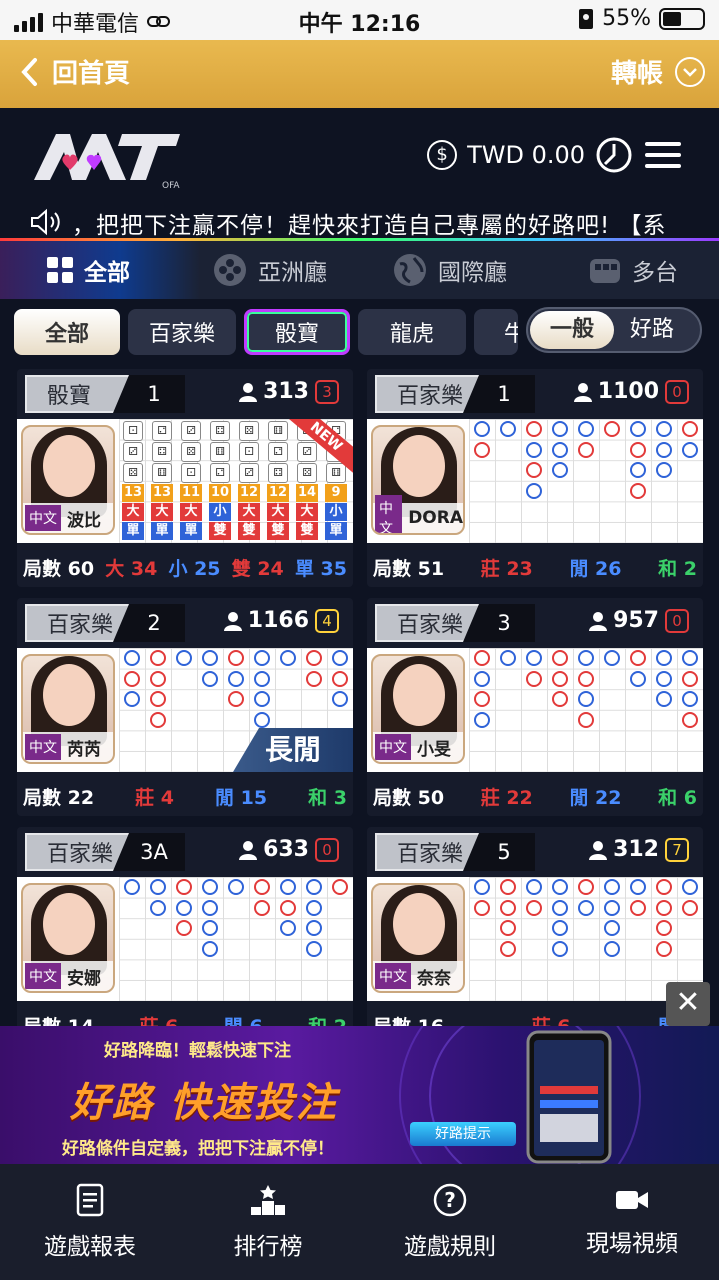 The width and height of the screenshot is (719, 1280). I want to click on dealer-avatar: 中文 安娜, so click(68, 938).